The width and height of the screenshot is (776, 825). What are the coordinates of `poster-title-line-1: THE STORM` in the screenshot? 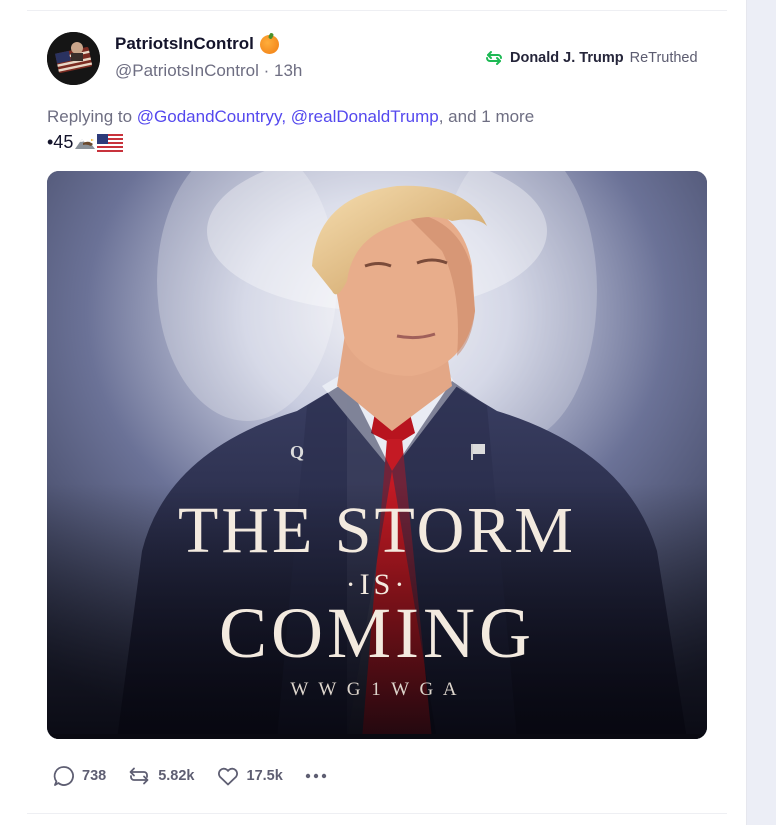 It's located at (377, 530).